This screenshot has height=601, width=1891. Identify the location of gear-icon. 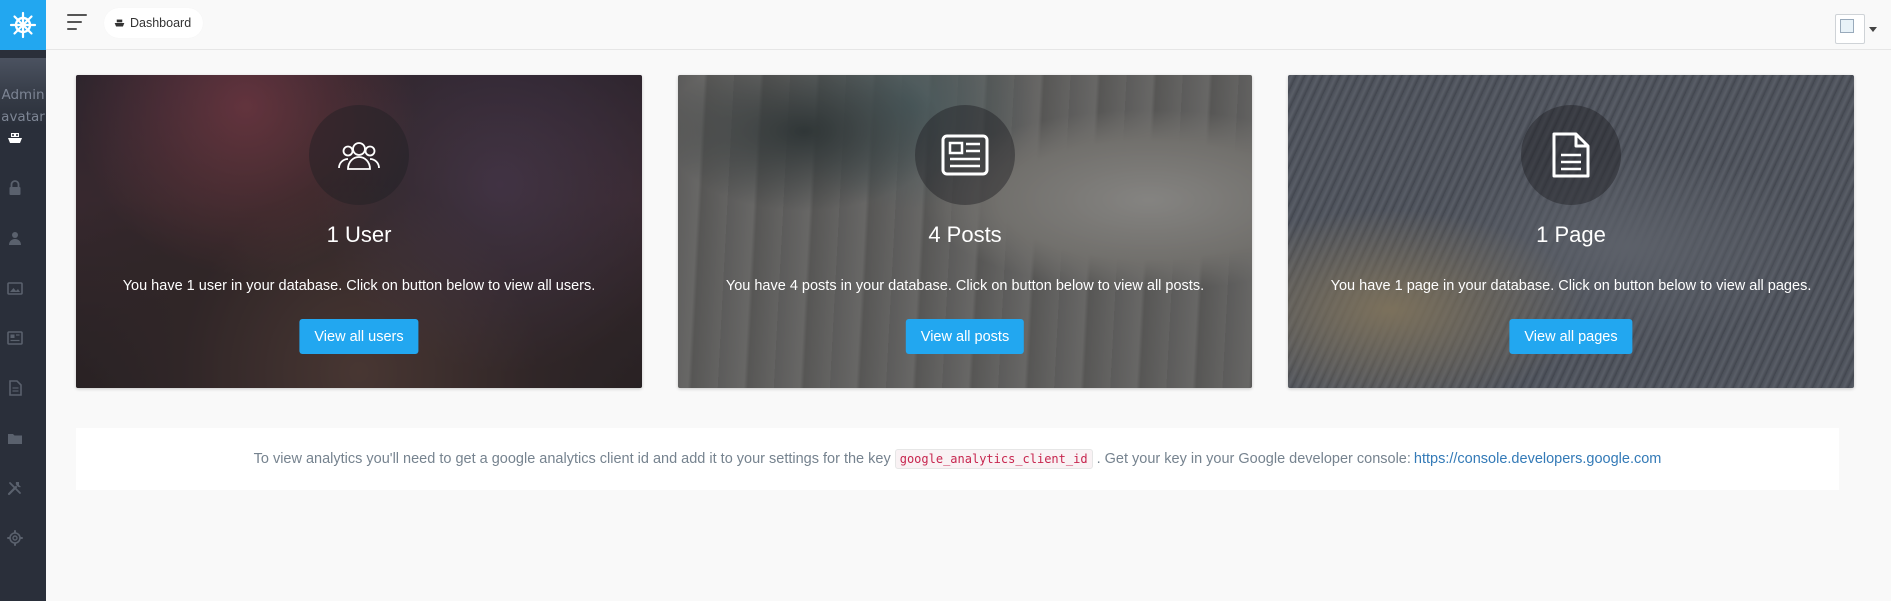
(15, 538).